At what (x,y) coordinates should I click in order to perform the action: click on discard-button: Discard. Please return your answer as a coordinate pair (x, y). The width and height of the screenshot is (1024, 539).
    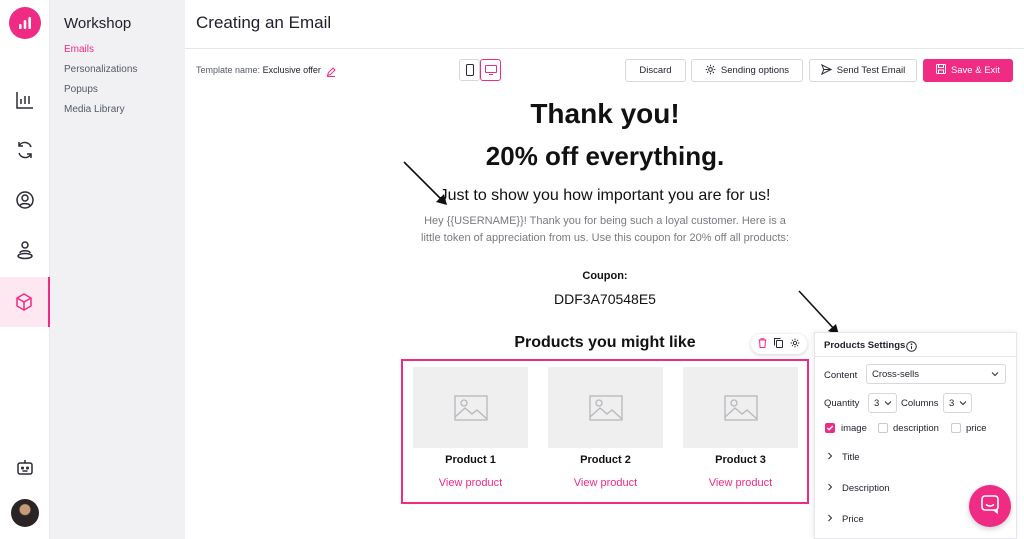
    Looking at the image, I should click on (655, 70).